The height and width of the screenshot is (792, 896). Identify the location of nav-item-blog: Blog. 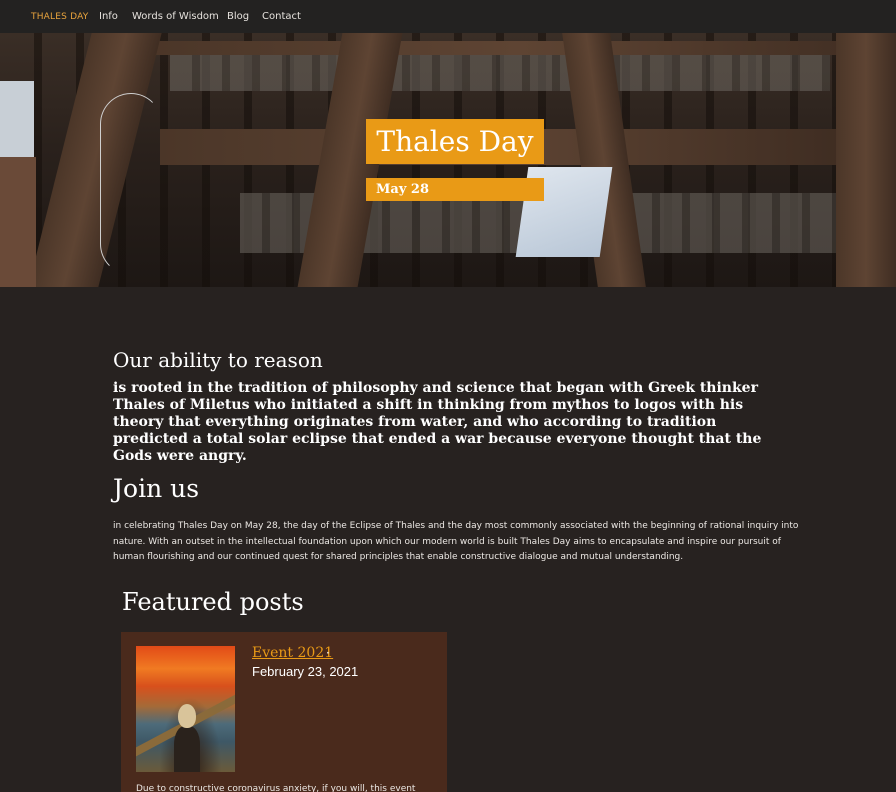
(238, 16).